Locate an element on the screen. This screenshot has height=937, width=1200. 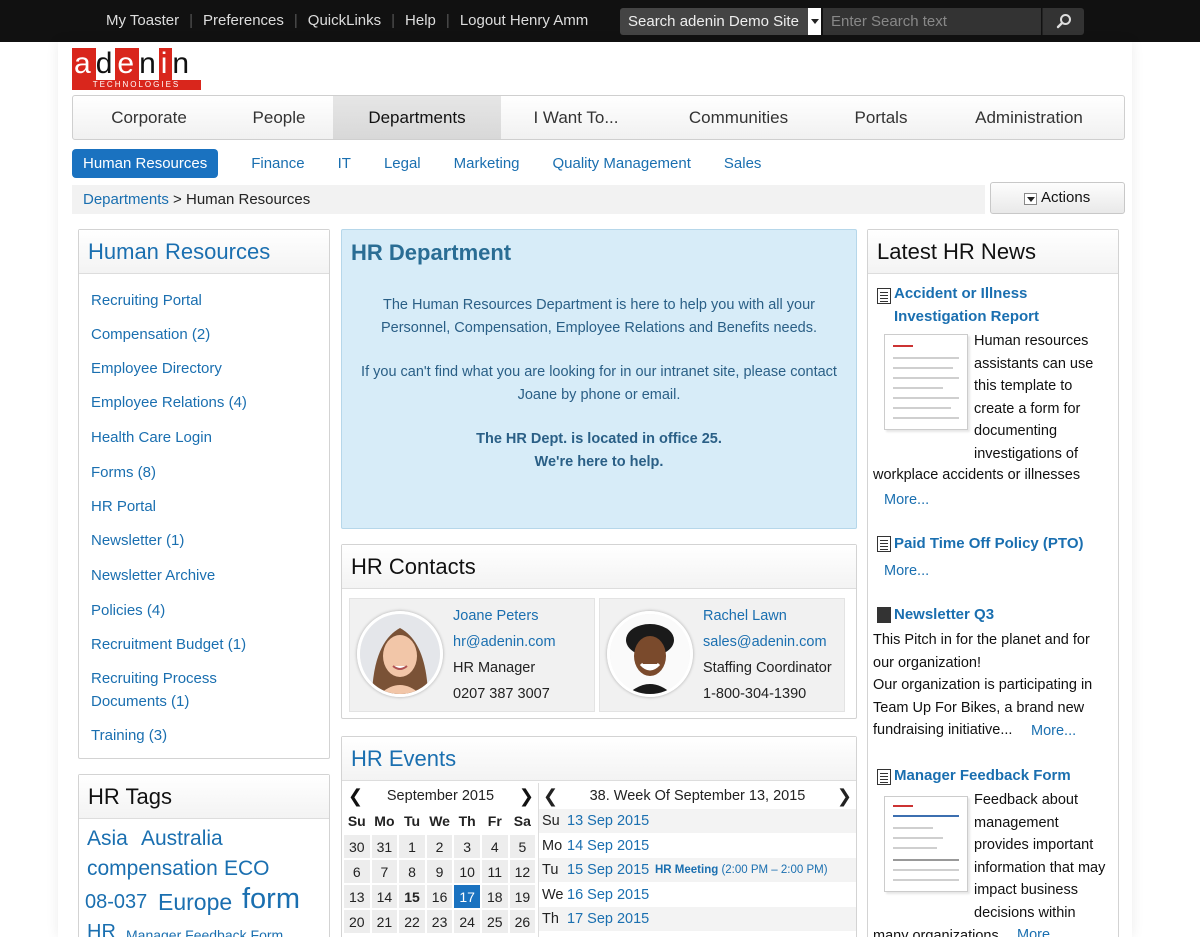
calendar-day: 19 is located at coordinates (522, 896).